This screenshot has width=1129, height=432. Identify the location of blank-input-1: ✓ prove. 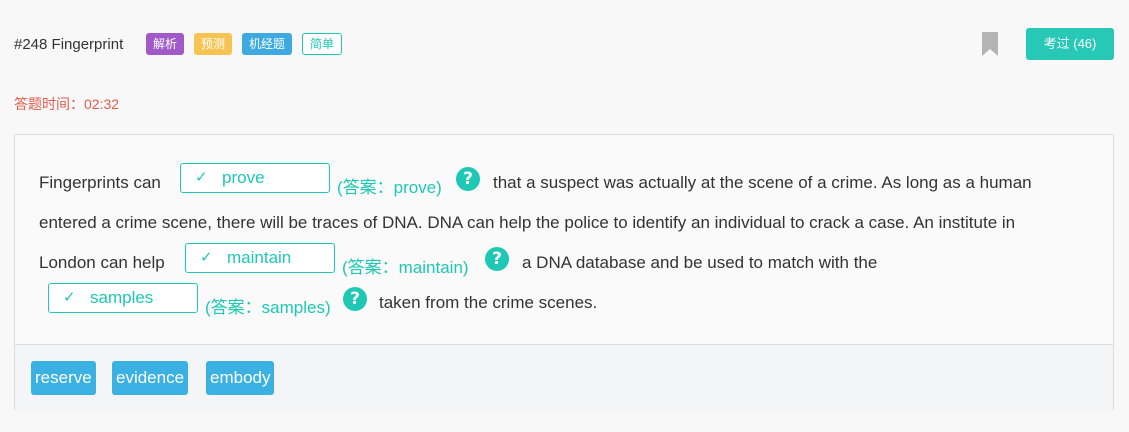
(255, 178).